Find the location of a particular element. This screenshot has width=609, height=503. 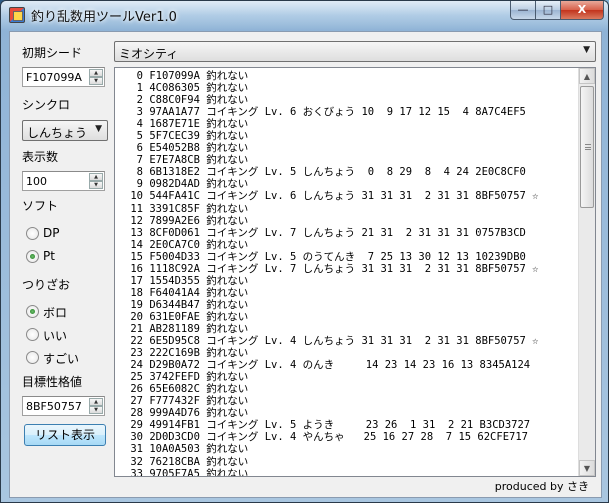

minimize-button: — is located at coordinates (523, 10).